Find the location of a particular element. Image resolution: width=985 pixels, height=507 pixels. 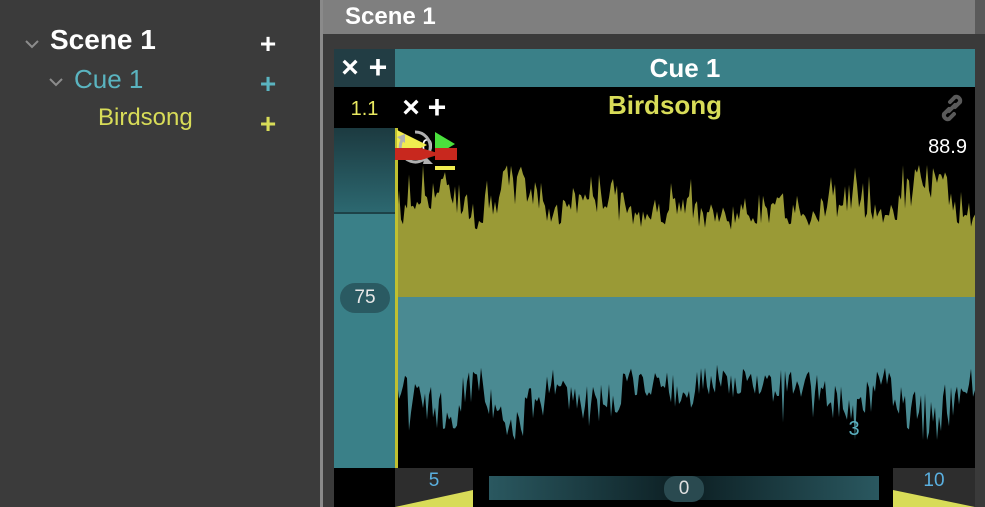

tree-row-clip: Birdsong + is located at coordinates (160, 122).